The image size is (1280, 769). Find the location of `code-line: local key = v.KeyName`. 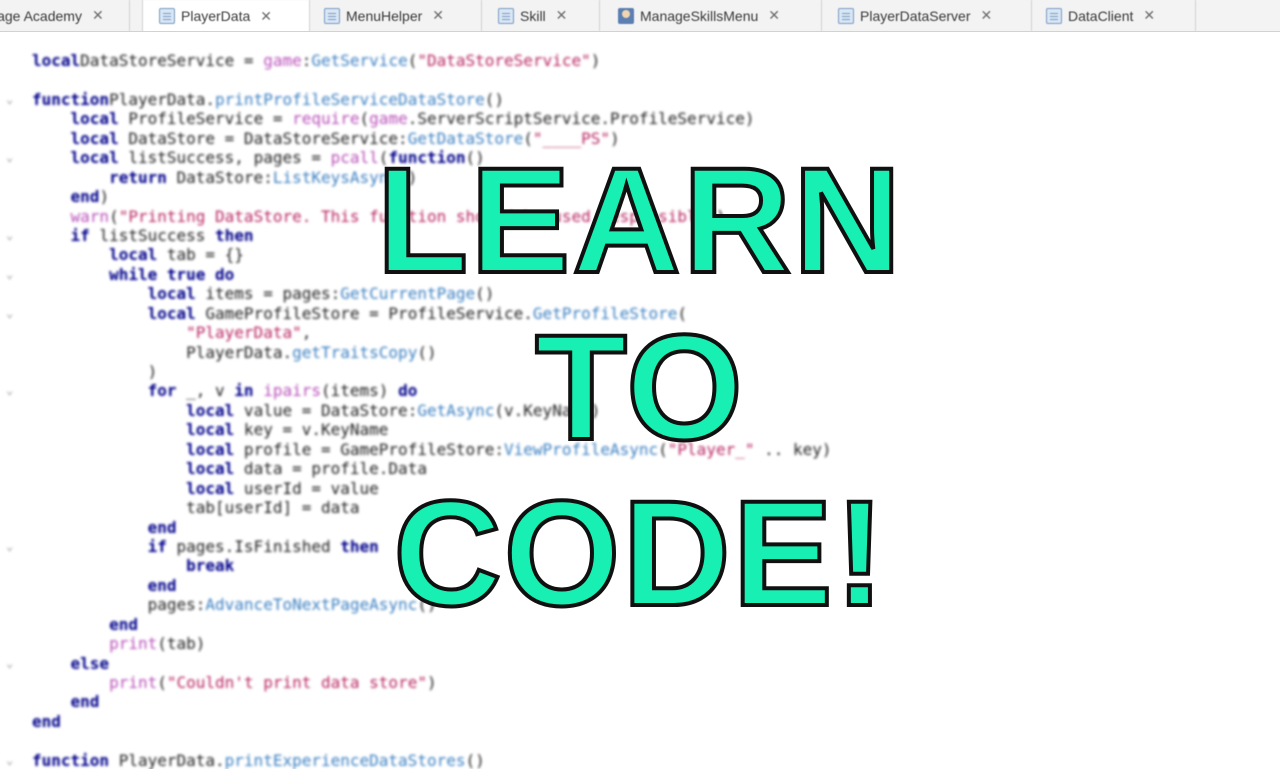

code-line: local key = v.KeyName is located at coordinates (640, 429).